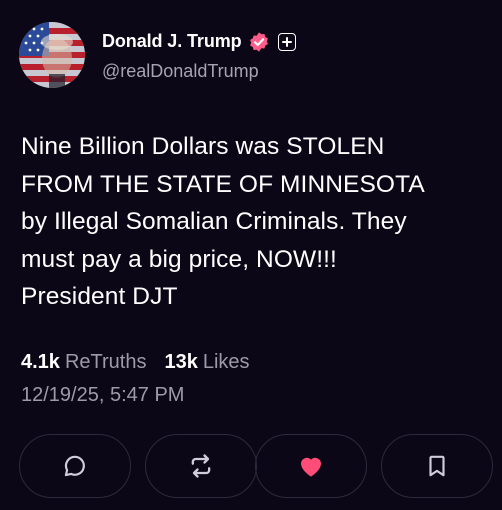 The width and height of the screenshot is (502, 510). I want to click on post-header: Donald J. Trump @realDonaldTrump, so click(157, 55).